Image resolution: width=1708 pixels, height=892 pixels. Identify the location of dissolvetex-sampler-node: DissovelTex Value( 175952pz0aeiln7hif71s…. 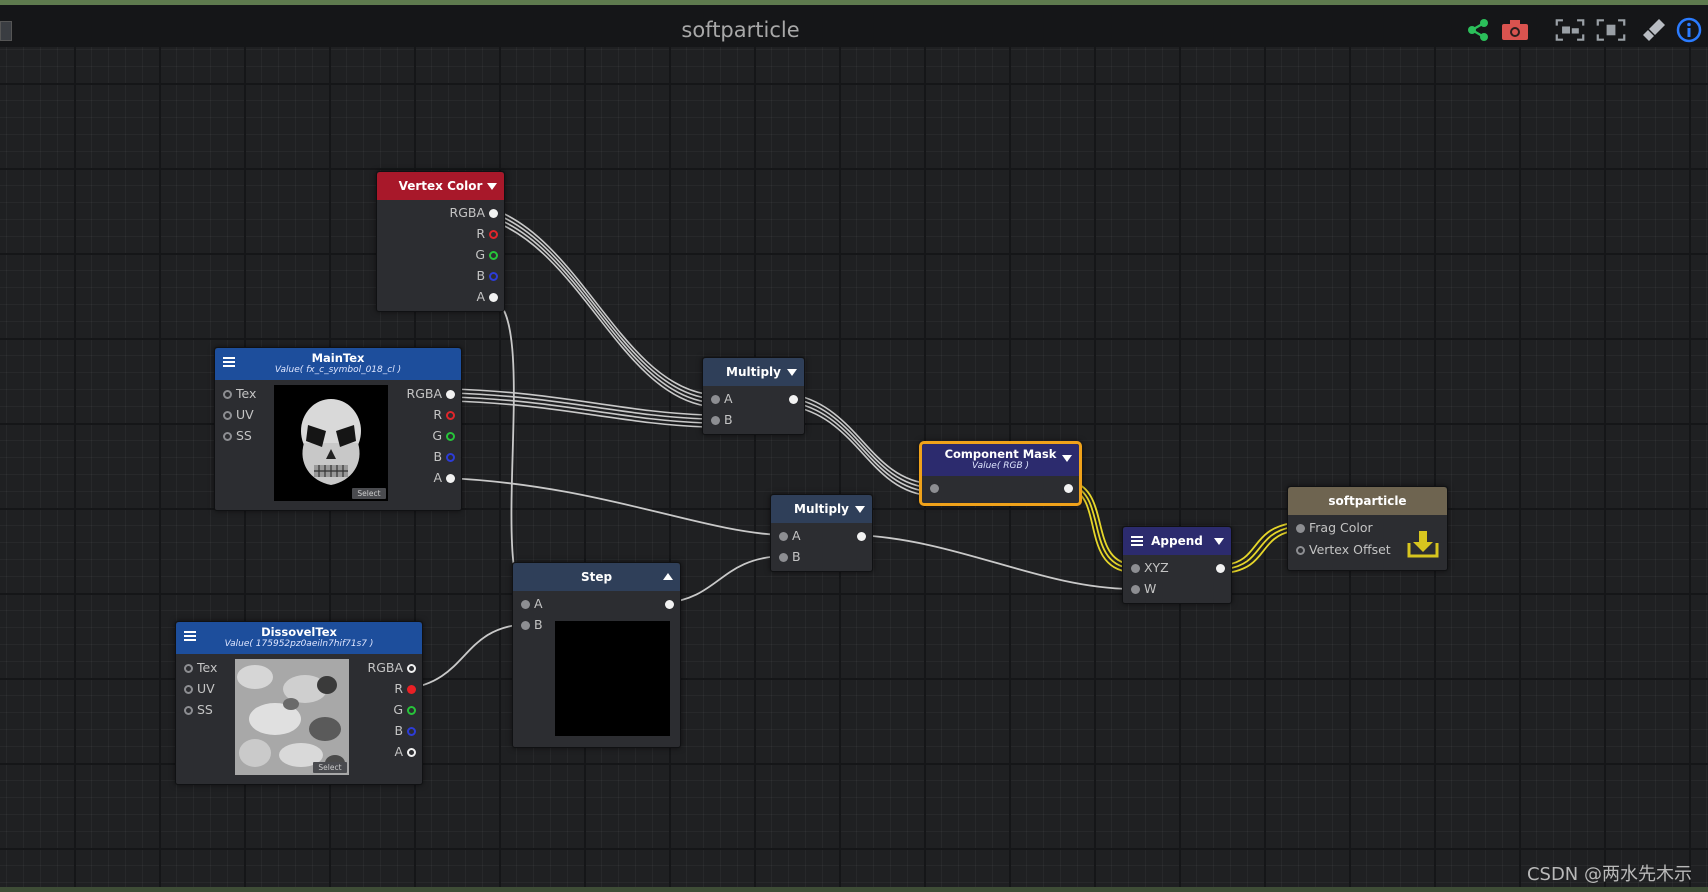
(299, 703).